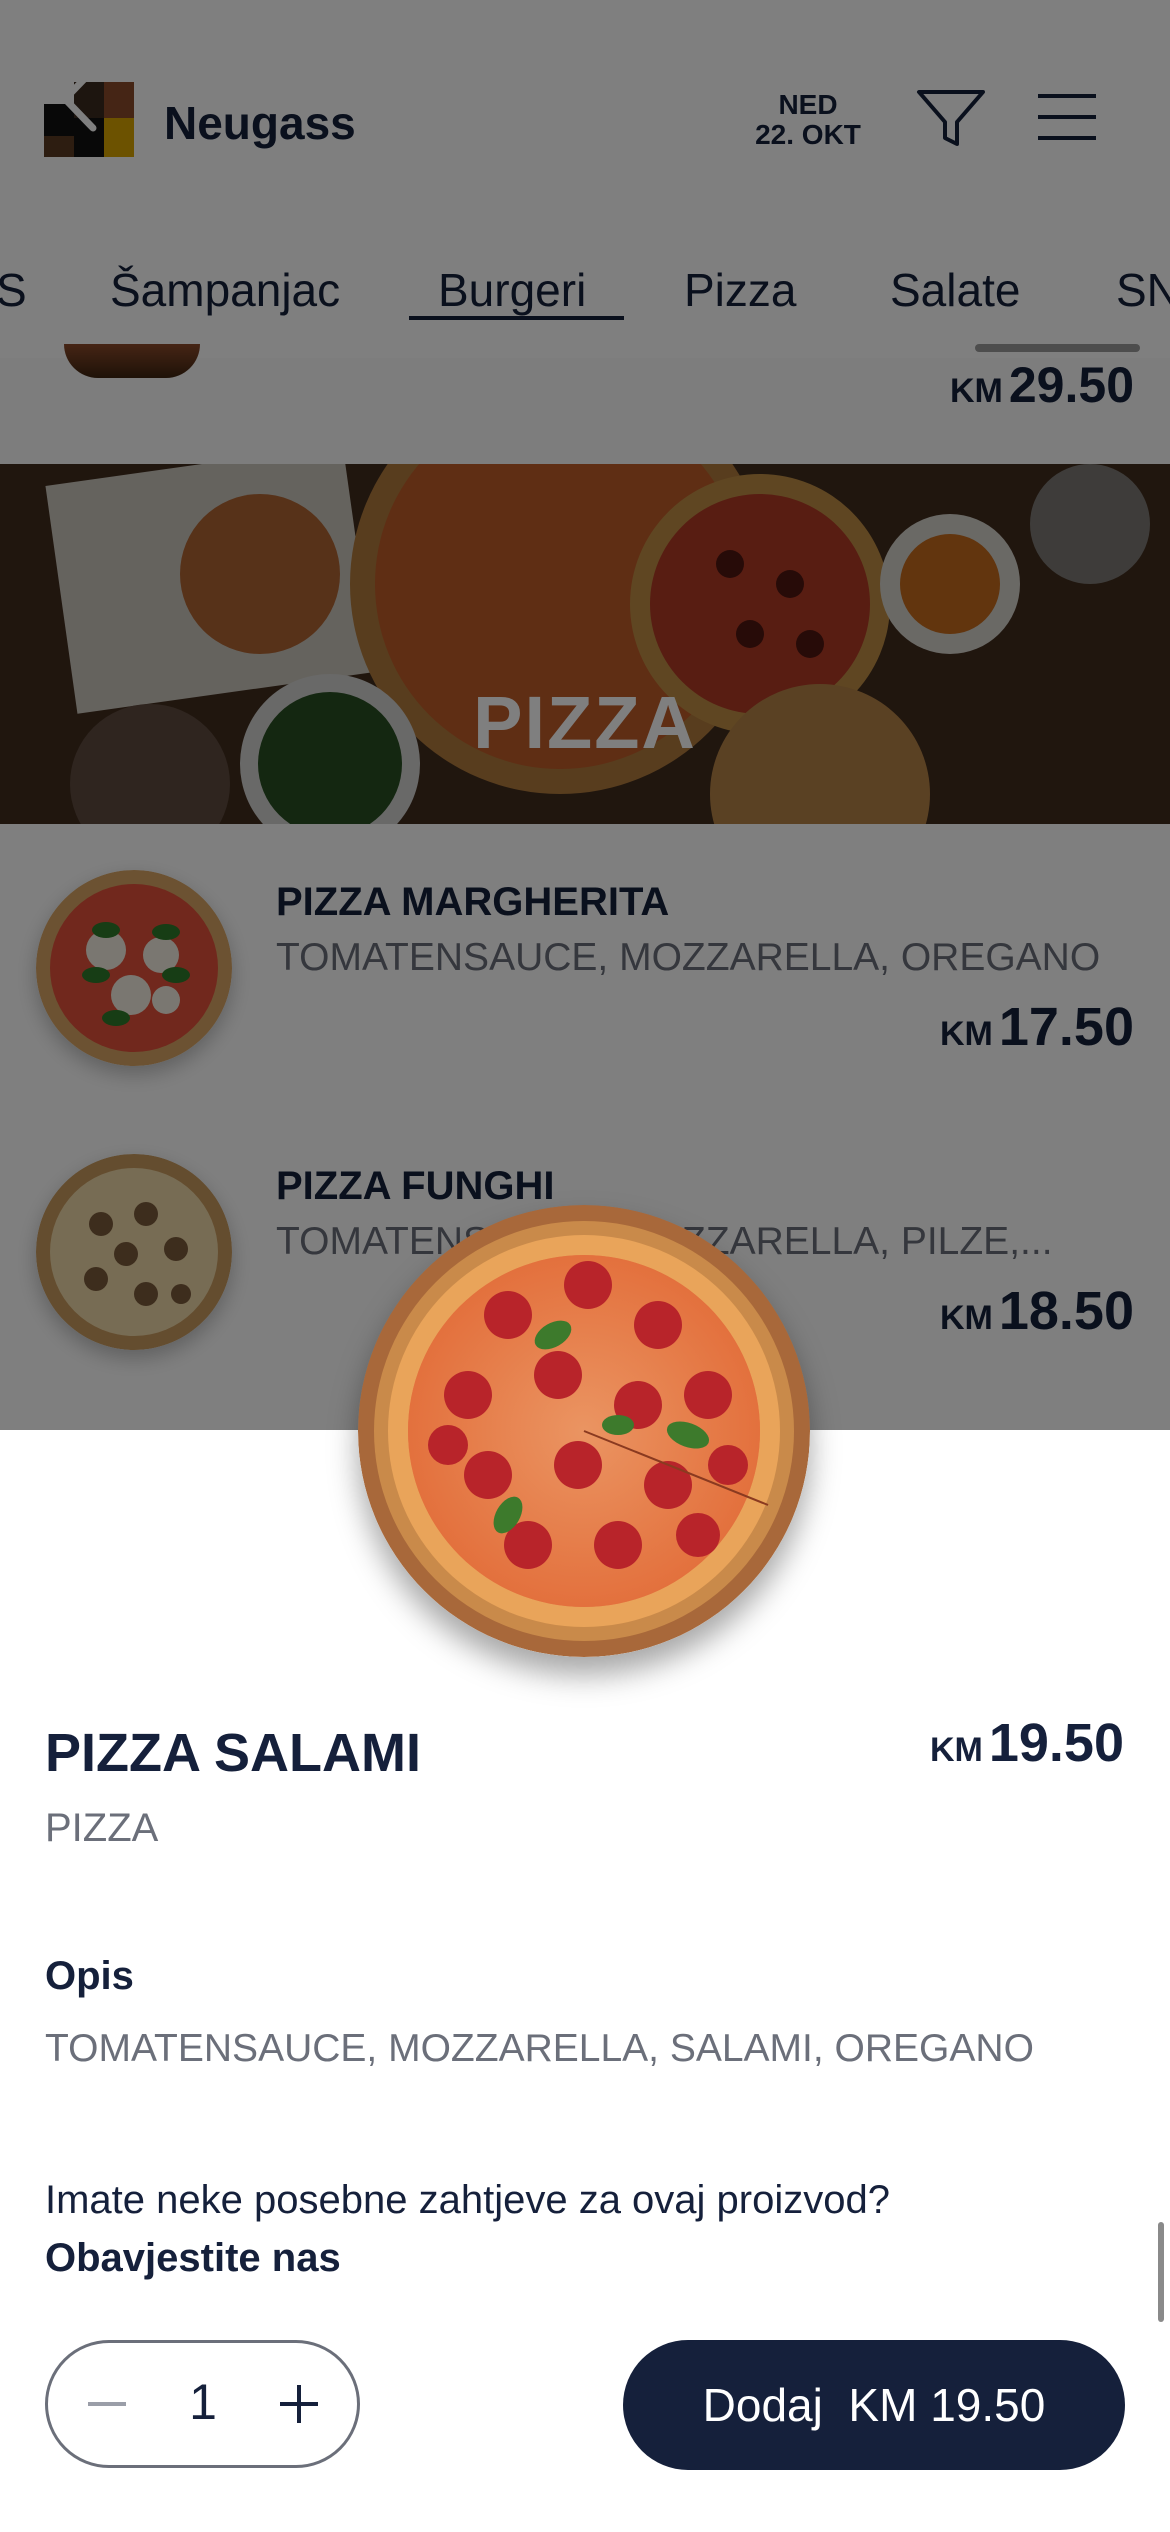 The image size is (1170, 2532). I want to click on special-request-link: Obavjestite nas, so click(193, 2258).